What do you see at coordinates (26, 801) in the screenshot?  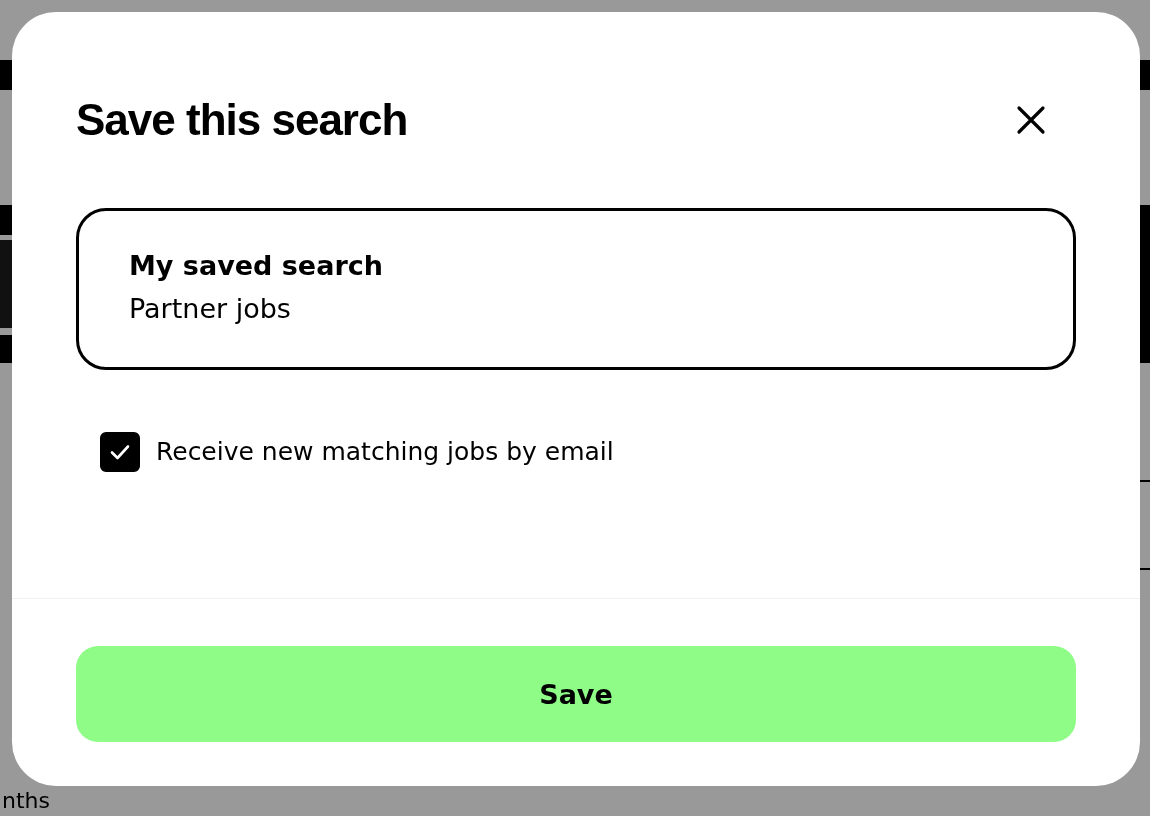 I see `duration-text: nths` at bounding box center [26, 801].